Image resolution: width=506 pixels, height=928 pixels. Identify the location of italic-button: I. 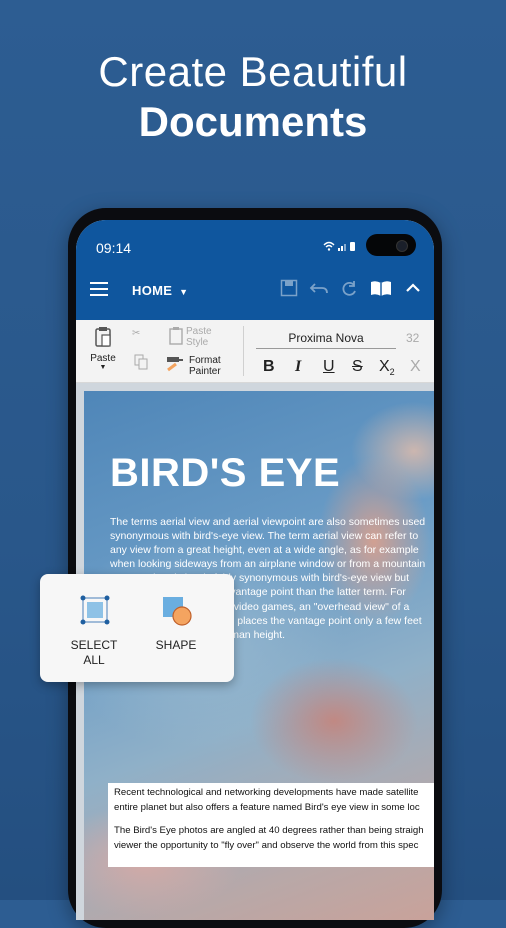
(298, 367).